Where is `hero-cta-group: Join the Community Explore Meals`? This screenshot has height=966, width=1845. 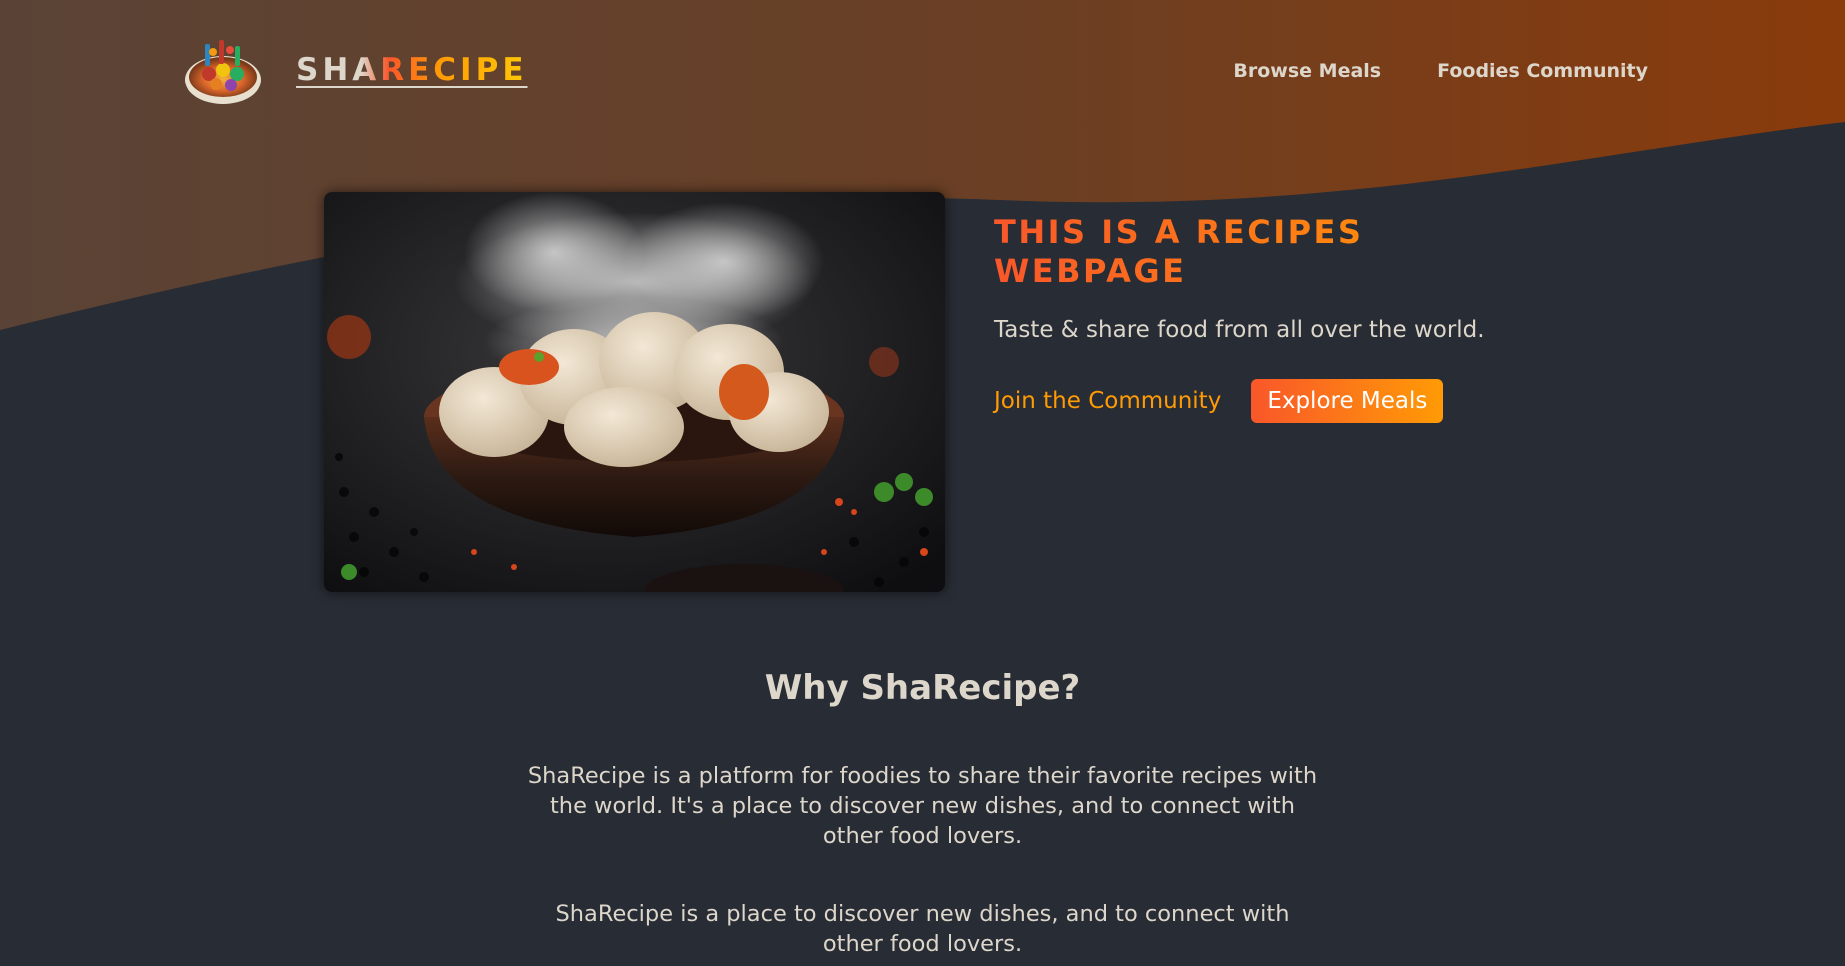
hero-cta-group: Join the Community Explore Meals is located at coordinates (1254, 401).